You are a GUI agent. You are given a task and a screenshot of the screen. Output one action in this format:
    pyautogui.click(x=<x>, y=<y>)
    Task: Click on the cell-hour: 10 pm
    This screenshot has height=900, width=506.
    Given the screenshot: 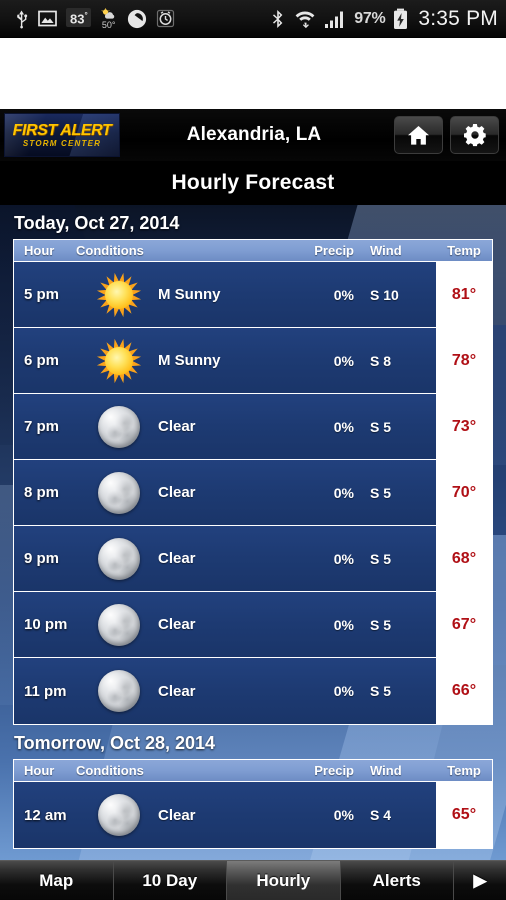 What is the action you would take?
    pyautogui.click(x=46, y=624)
    